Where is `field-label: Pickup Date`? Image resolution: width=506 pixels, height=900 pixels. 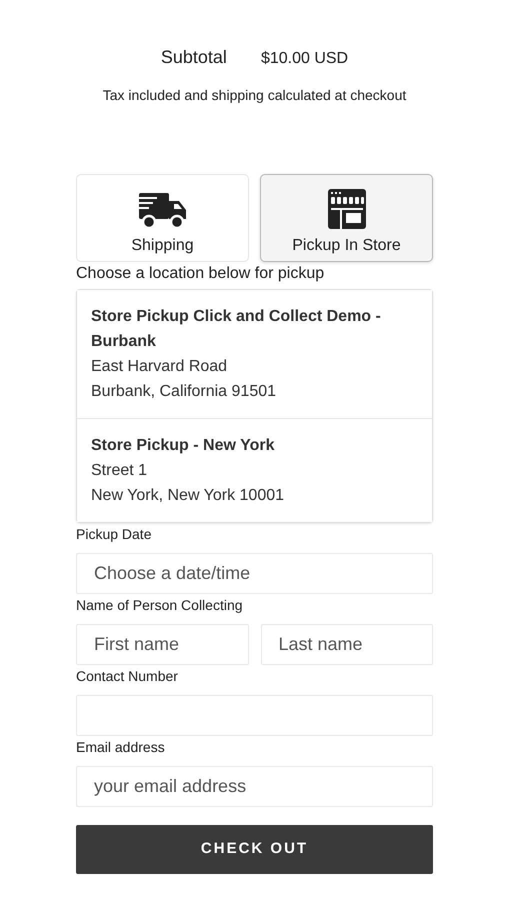
field-label: Pickup Date is located at coordinates (114, 534).